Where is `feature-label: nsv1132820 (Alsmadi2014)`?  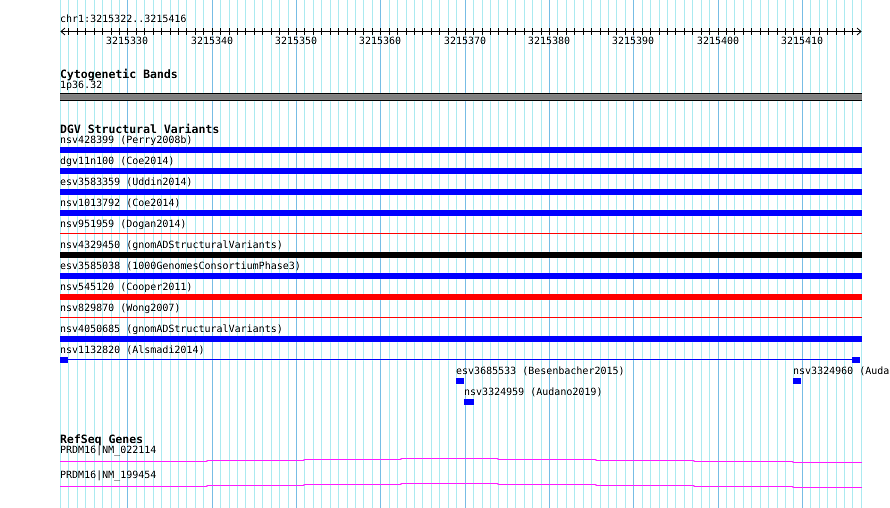 feature-label: nsv1132820 (Alsmadi2014) is located at coordinates (132, 351).